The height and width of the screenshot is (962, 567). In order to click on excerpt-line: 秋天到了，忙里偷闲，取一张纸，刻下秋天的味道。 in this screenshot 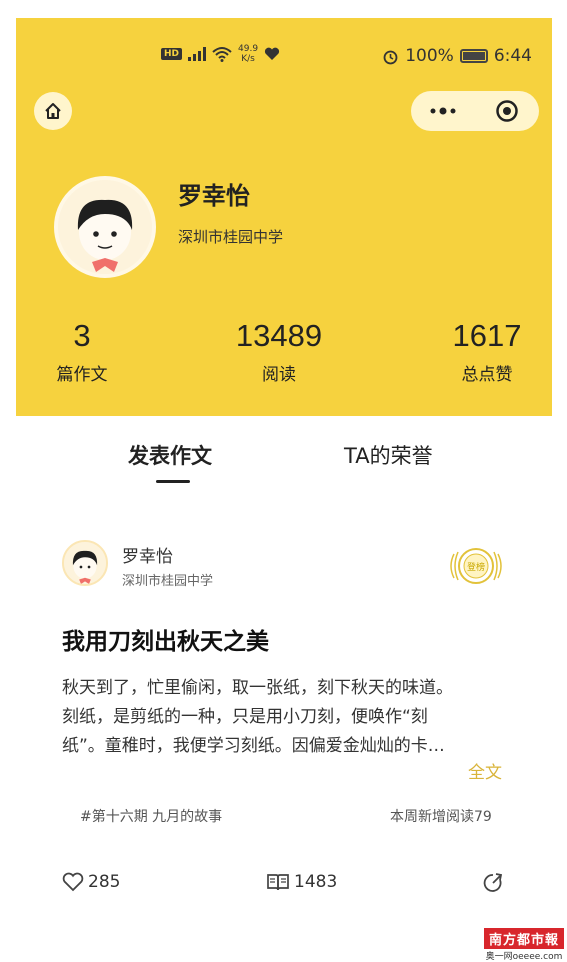, I will do `click(257, 688)`.